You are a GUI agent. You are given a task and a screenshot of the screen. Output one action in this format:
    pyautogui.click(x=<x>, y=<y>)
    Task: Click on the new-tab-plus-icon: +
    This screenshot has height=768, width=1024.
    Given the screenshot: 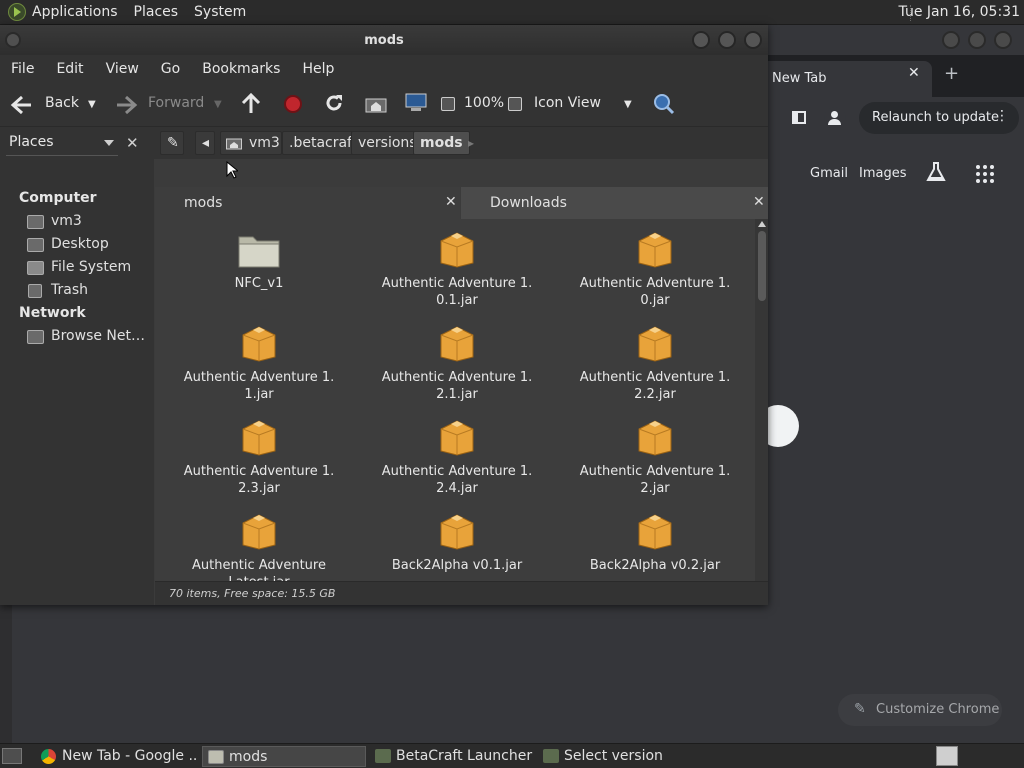 What is the action you would take?
    pyautogui.click(x=951, y=73)
    